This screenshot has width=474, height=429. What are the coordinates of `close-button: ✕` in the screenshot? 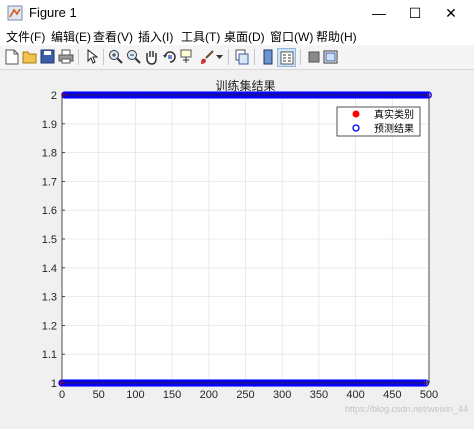 It's located at (451, 13).